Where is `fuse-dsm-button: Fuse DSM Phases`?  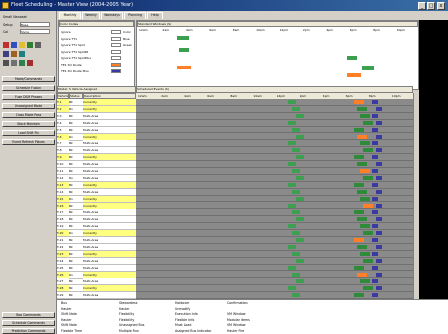
fuse-dsm-button: Fuse DSM Phases is located at coordinates (28, 97).